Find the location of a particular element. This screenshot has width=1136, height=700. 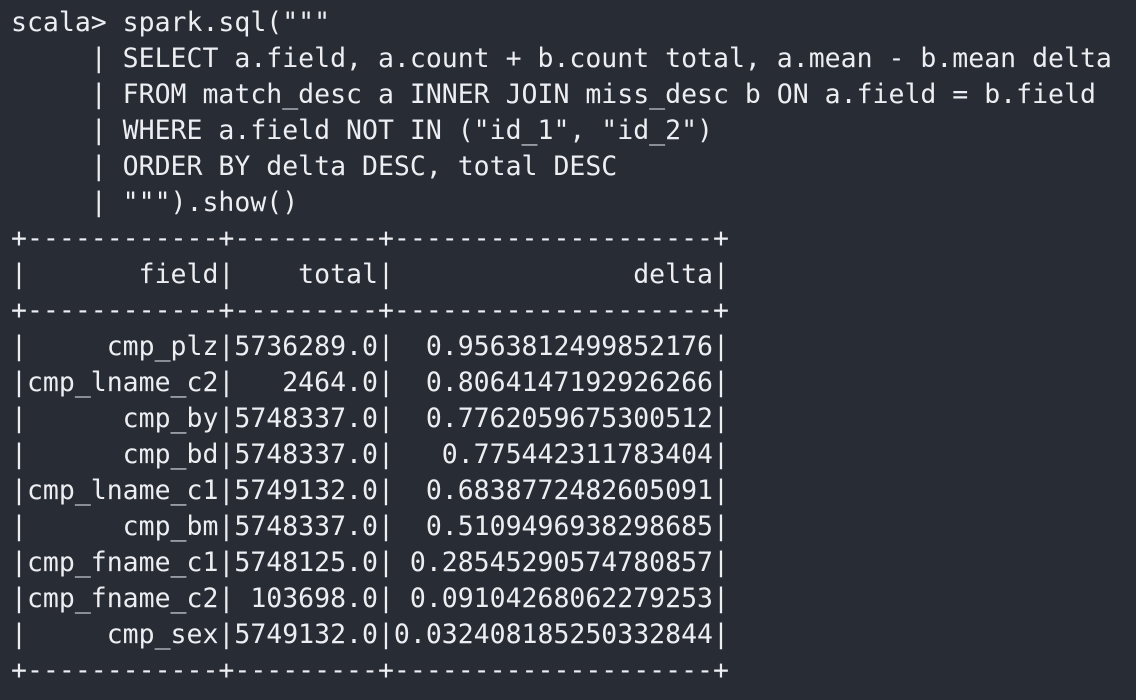

table-row: | cmp_plz|5736289.0| 0.9563812499852176| is located at coordinates (370, 346).